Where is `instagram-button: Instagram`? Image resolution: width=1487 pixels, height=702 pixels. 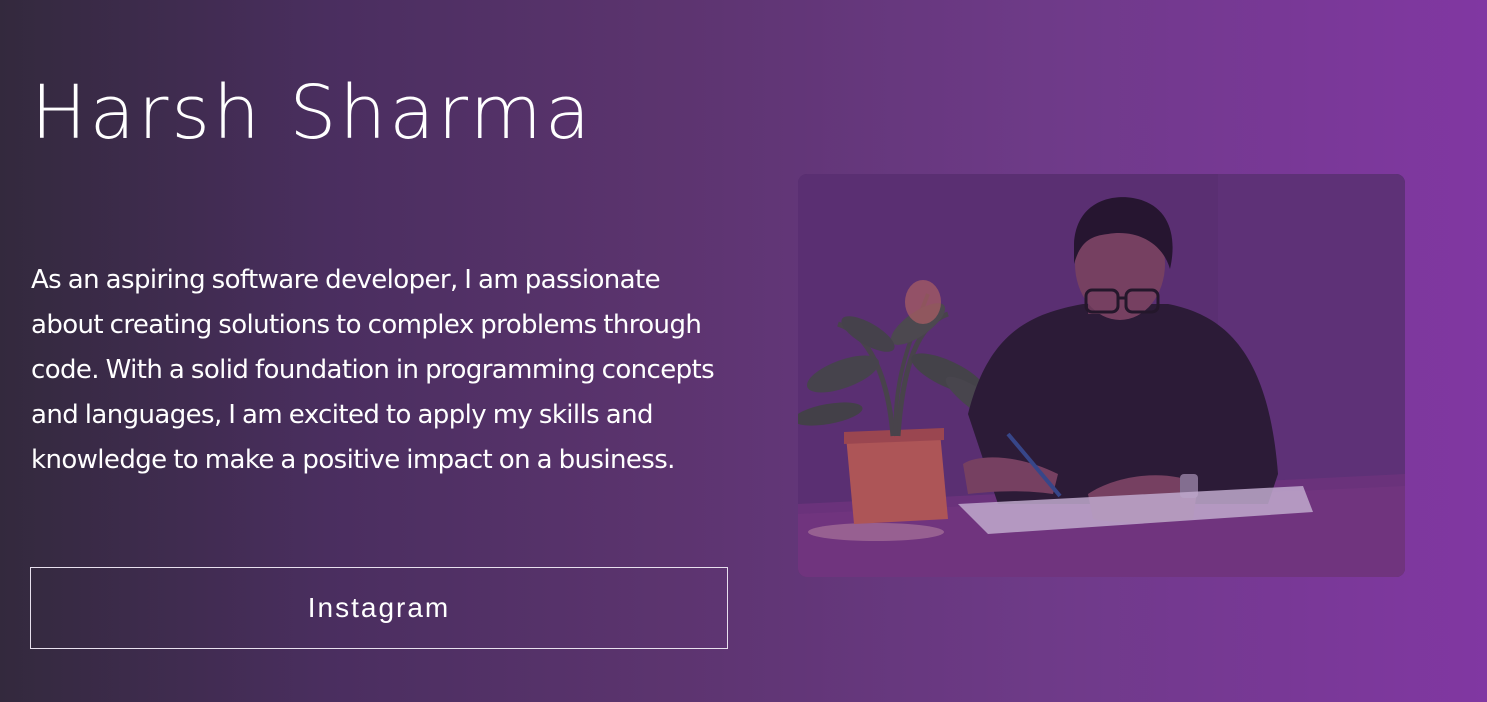 instagram-button: Instagram is located at coordinates (379, 608).